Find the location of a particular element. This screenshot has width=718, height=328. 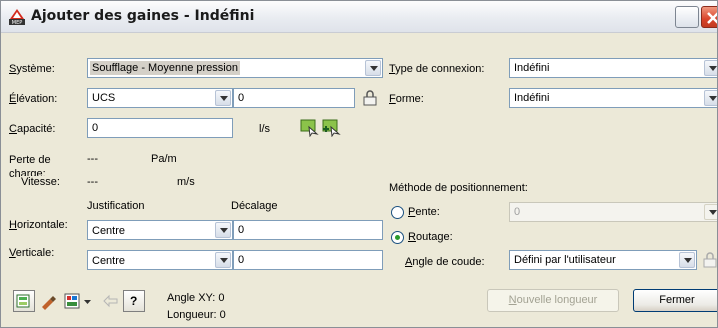

capacite-input: 0 is located at coordinates (160, 128).